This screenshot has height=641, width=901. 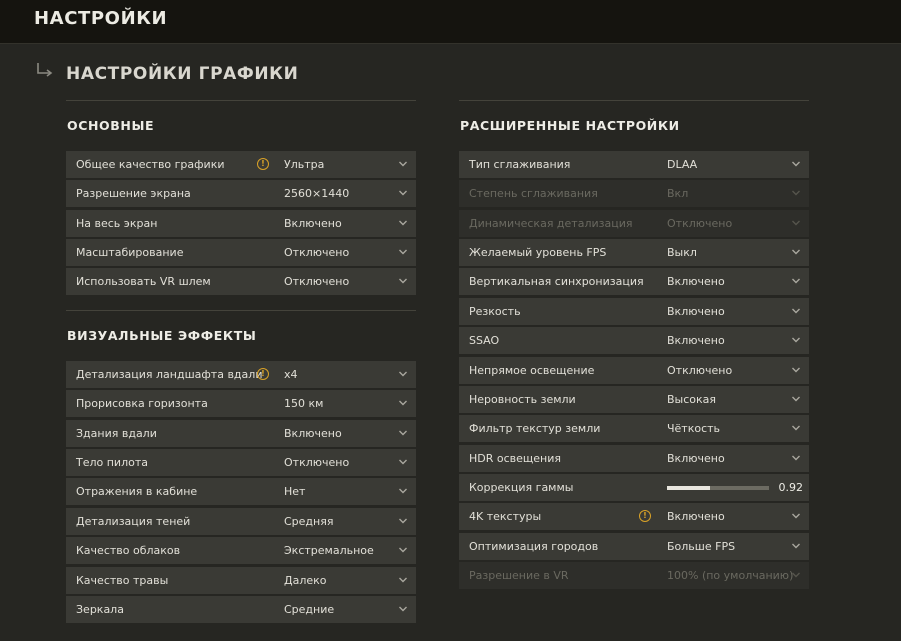 What do you see at coordinates (241, 609) in the screenshot?
I see `setting-row: Зеркала Средние` at bounding box center [241, 609].